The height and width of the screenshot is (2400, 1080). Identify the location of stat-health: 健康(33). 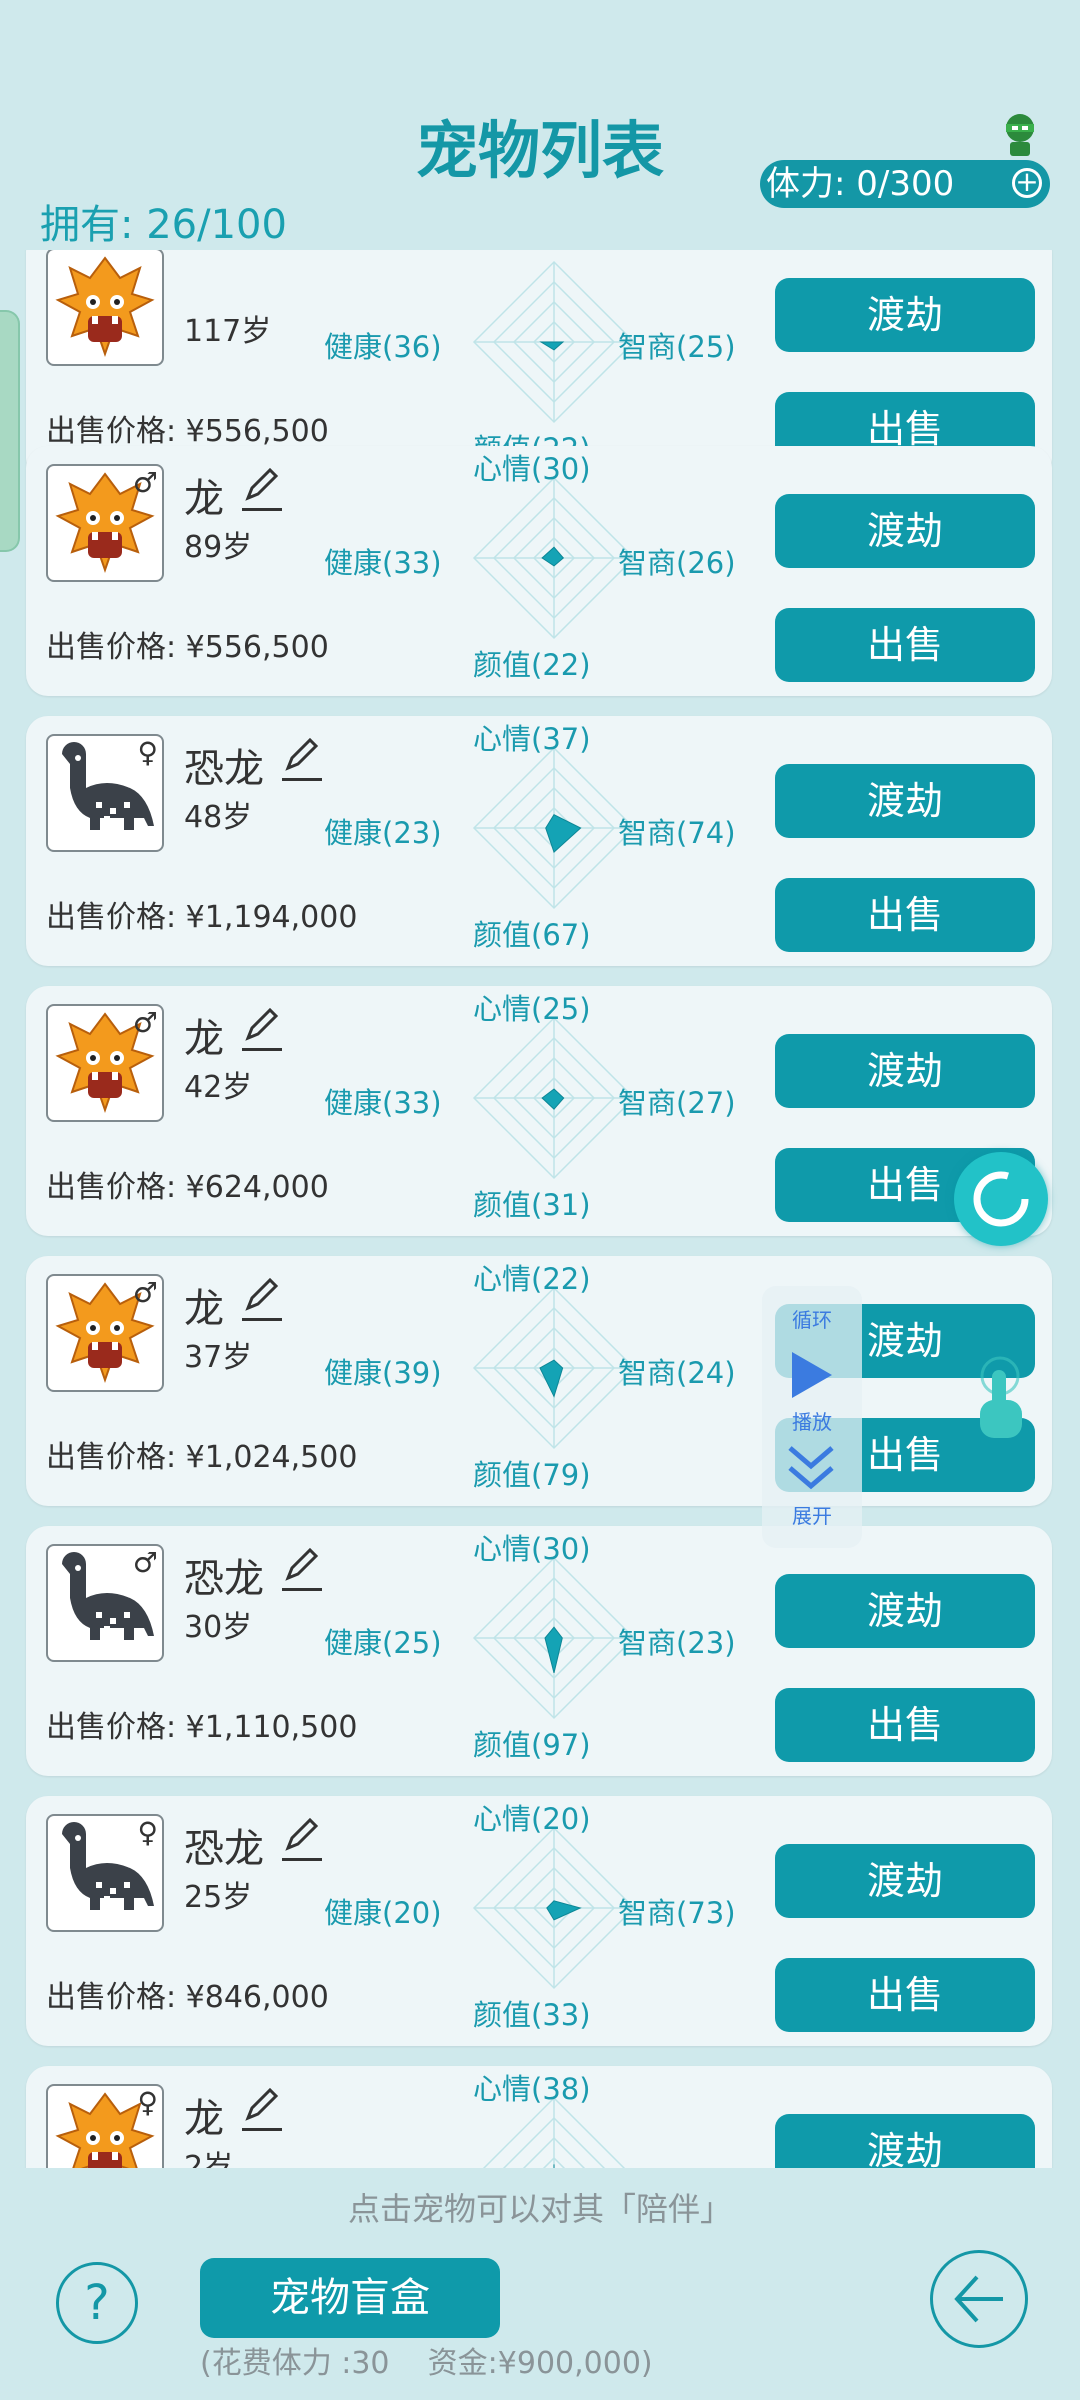
(383, 1103).